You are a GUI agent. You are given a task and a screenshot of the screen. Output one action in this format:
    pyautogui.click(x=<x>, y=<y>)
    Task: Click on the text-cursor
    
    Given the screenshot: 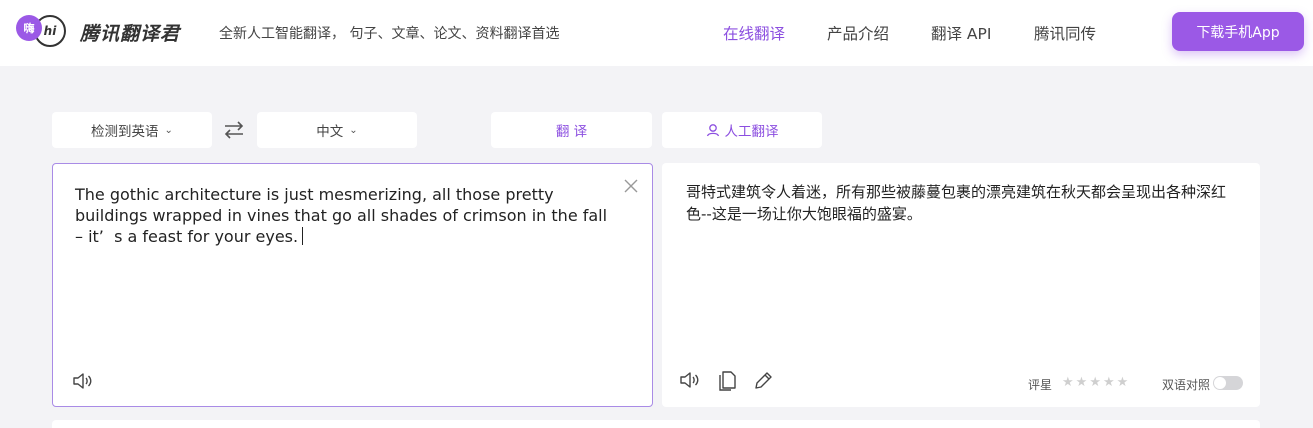 What is the action you would take?
    pyautogui.click(x=303, y=236)
    